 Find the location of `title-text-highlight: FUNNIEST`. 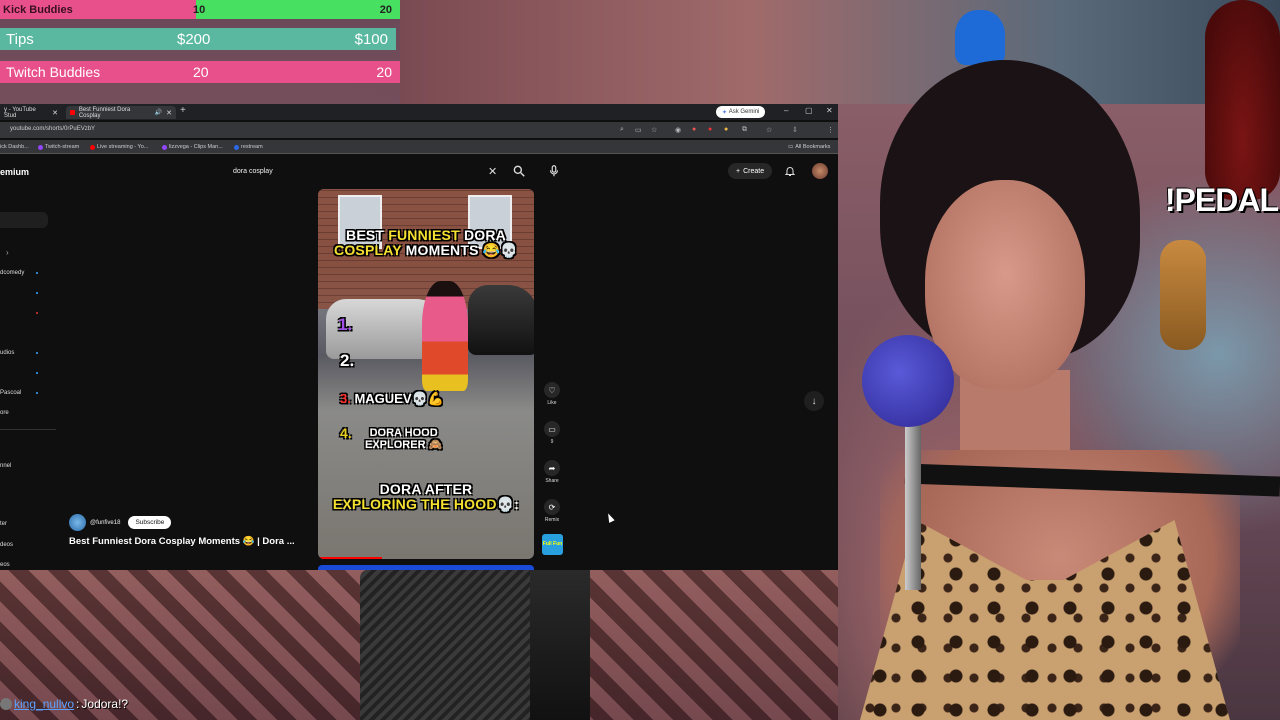

title-text-highlight: FUNNIEST is located at coordinates (424, 235).